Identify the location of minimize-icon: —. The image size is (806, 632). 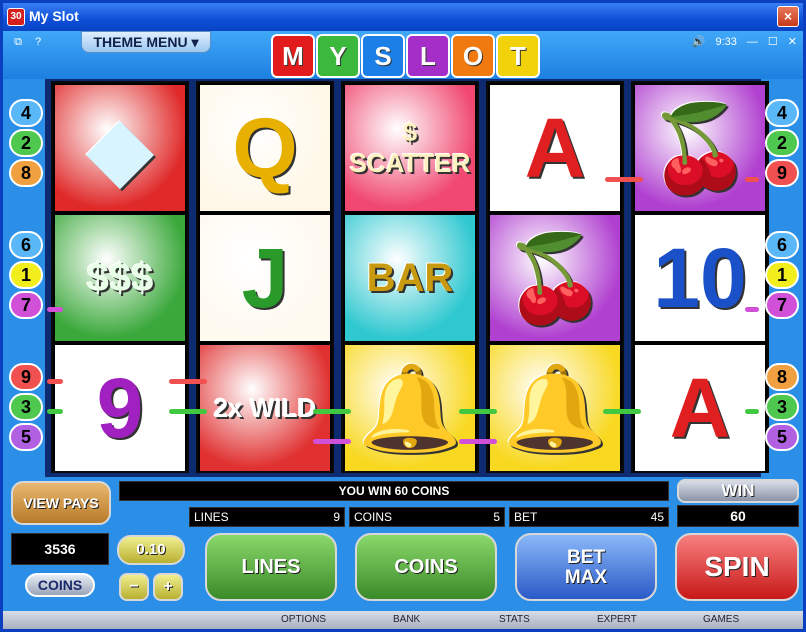
(752, 42).